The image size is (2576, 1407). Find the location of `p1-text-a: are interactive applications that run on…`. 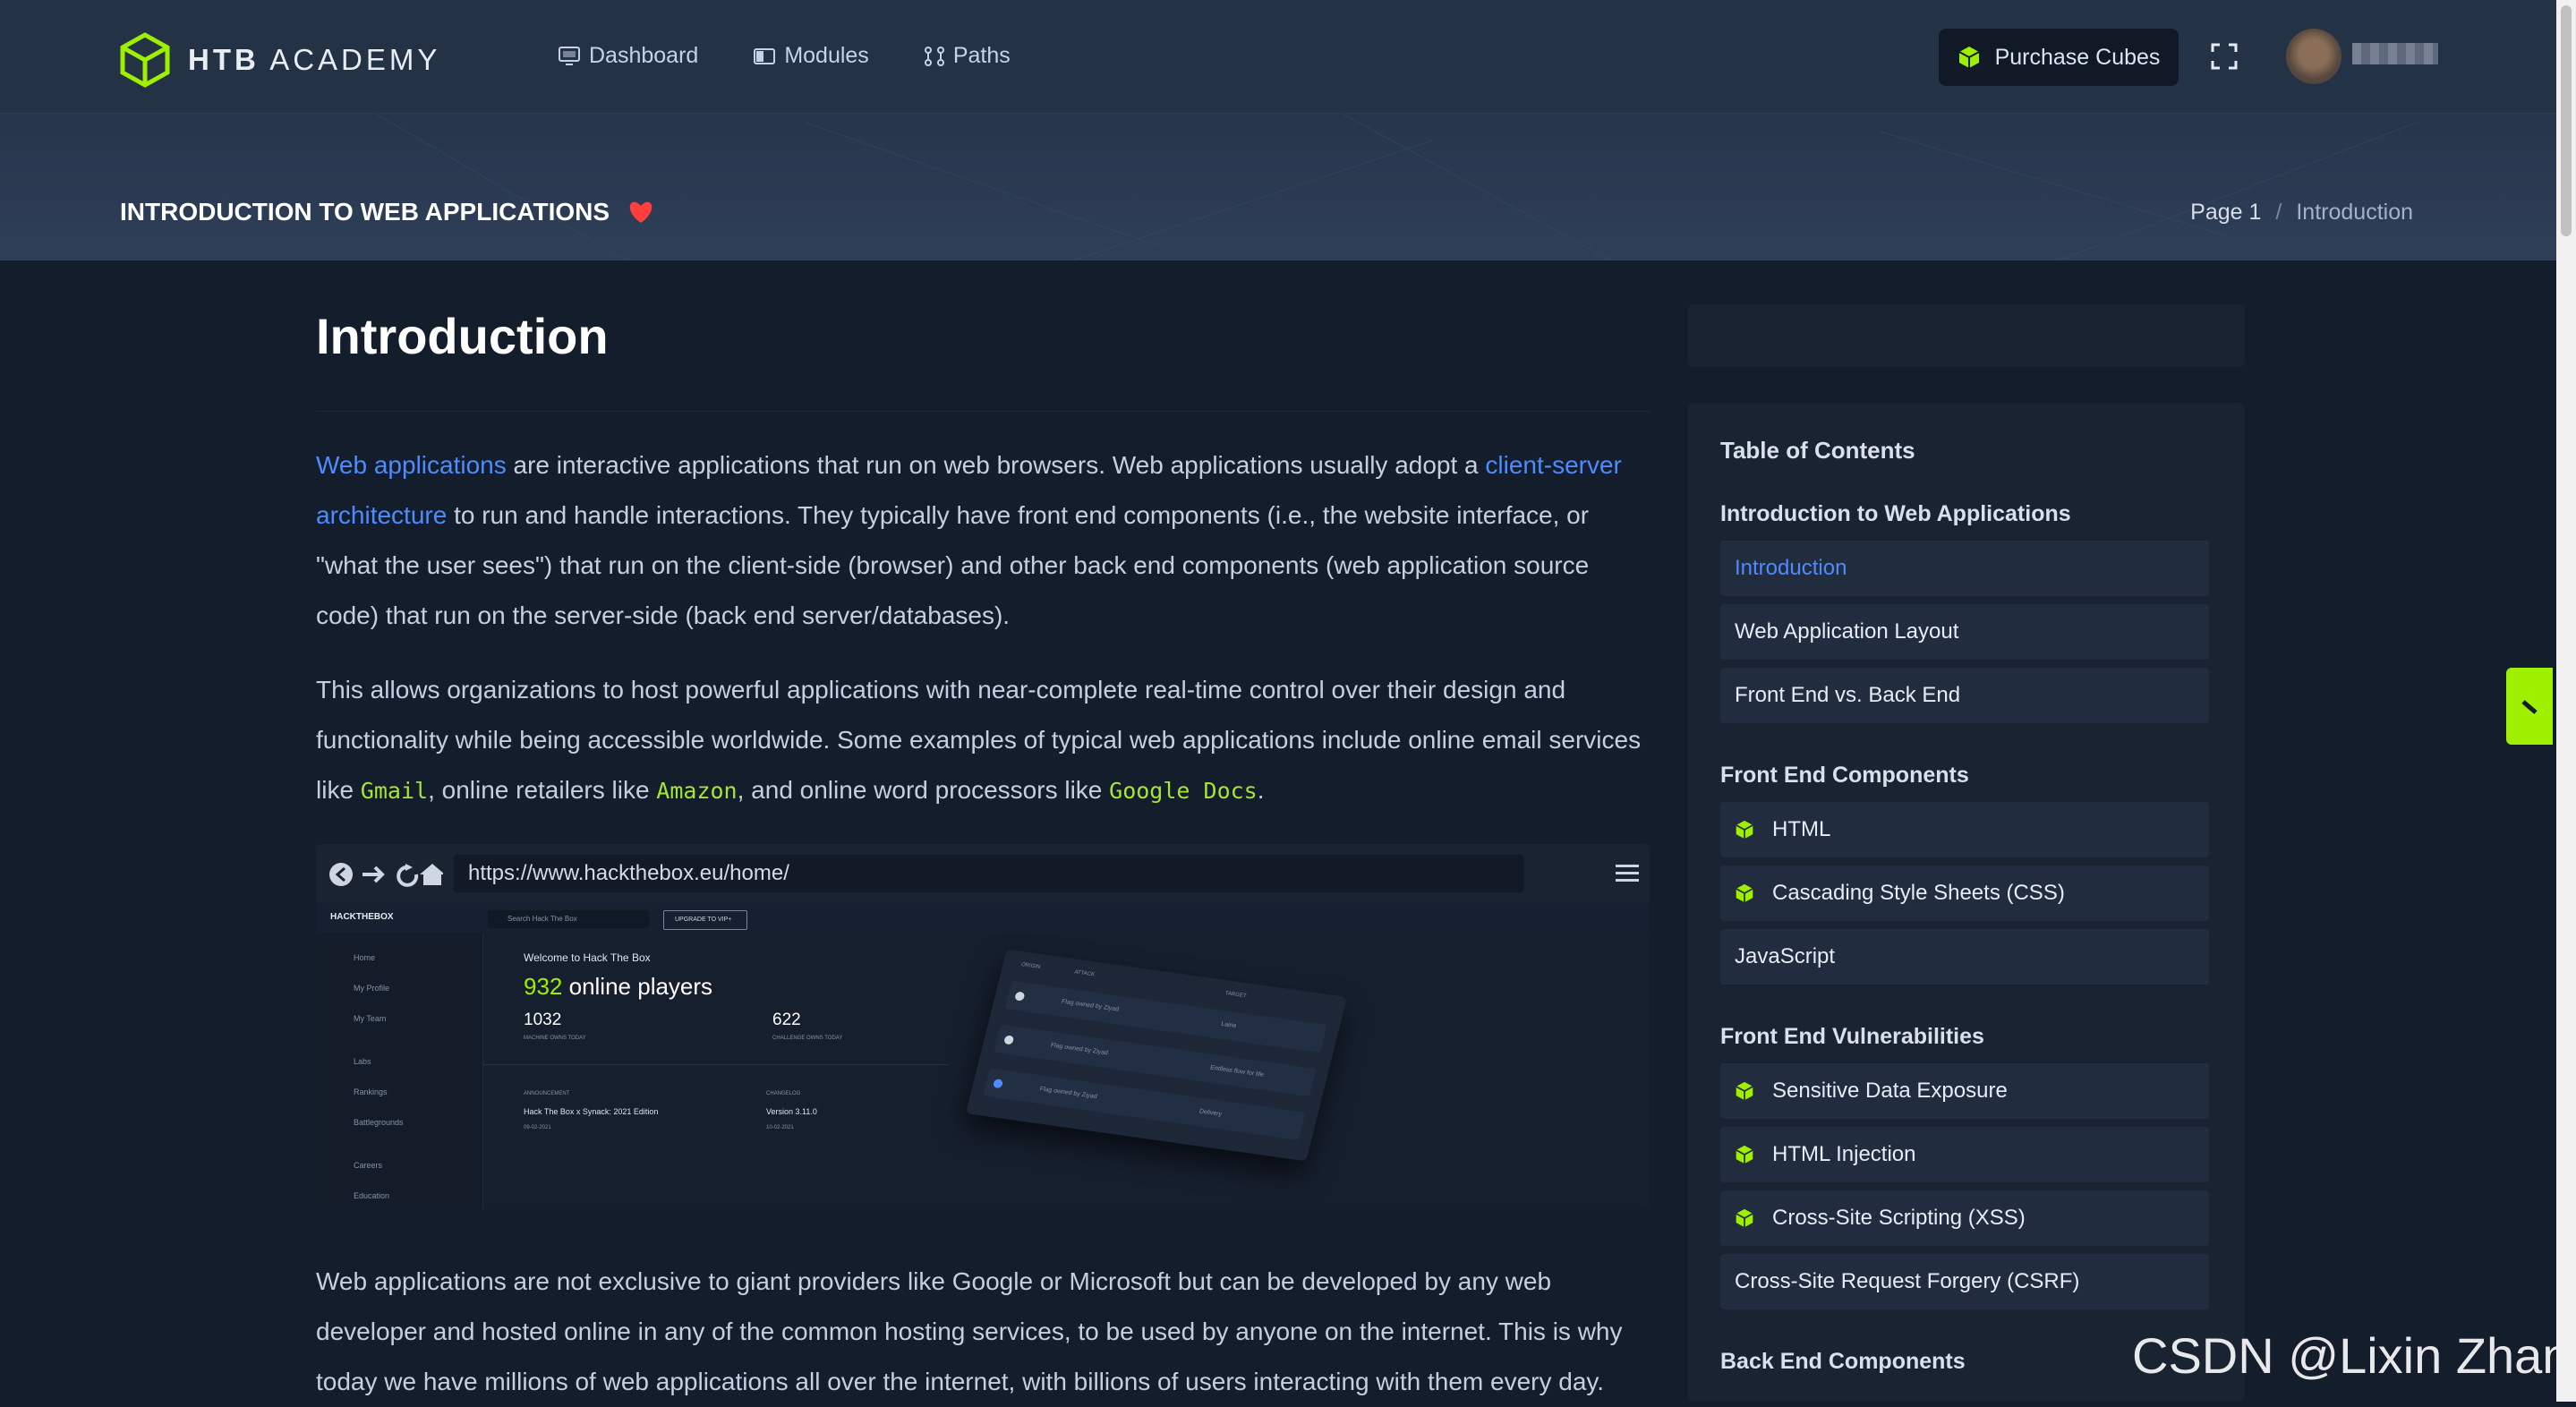

p1-text-a: are interactive applications that run on… is located at coordinates (996, 465).